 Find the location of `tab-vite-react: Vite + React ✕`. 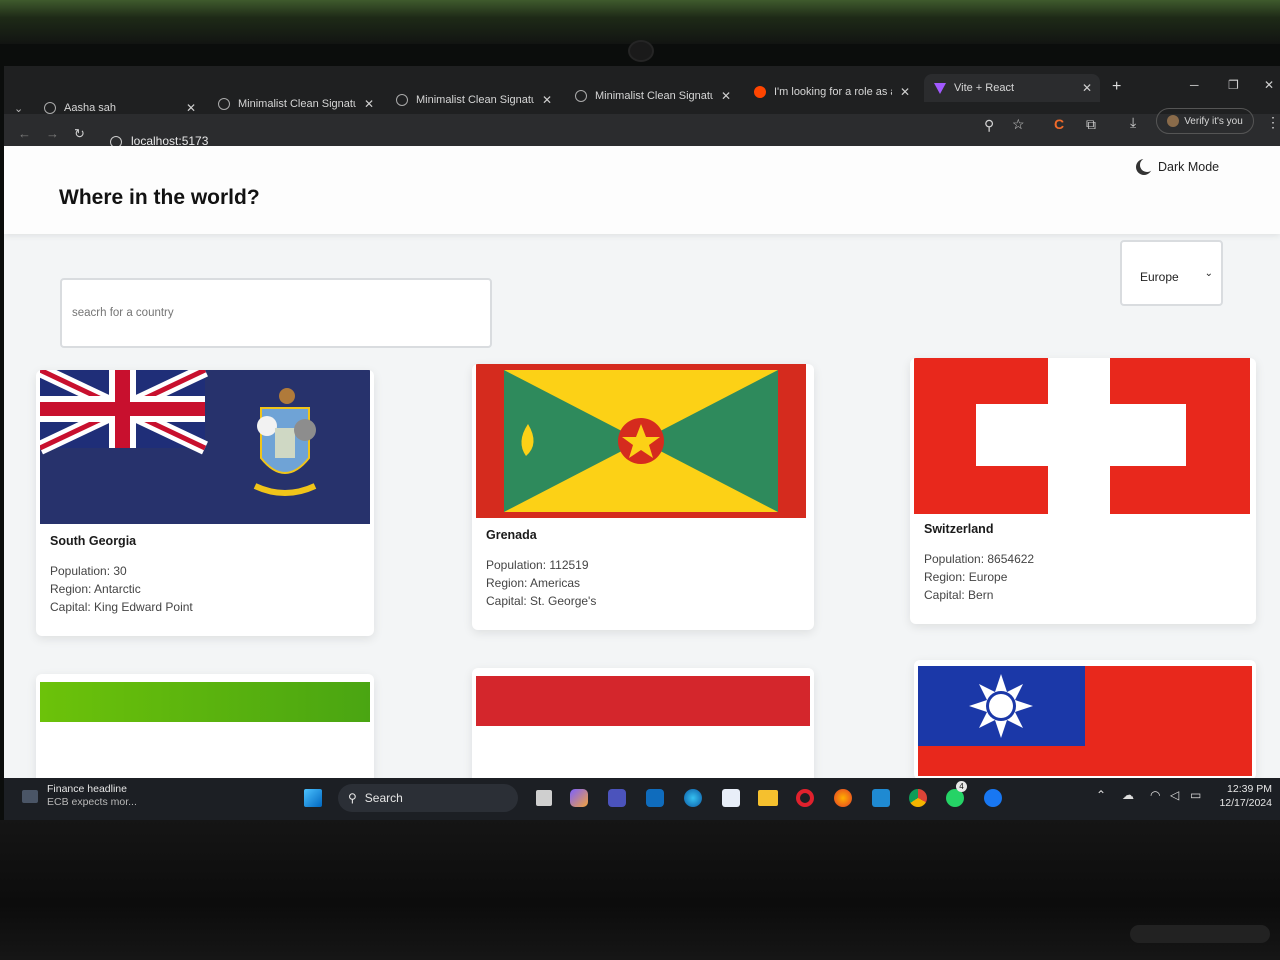

tab-vite-react: Vite + React ✕ is located at coordinates (1012, 88).